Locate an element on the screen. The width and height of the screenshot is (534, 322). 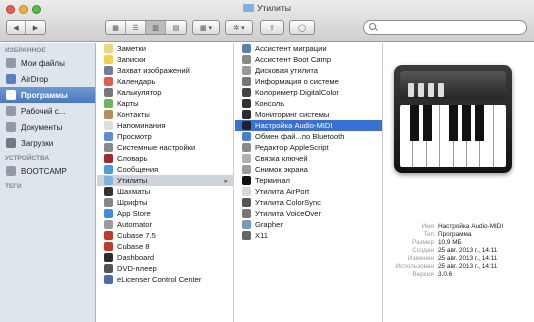
info-key: Версия is located at coordinates (423, 274).